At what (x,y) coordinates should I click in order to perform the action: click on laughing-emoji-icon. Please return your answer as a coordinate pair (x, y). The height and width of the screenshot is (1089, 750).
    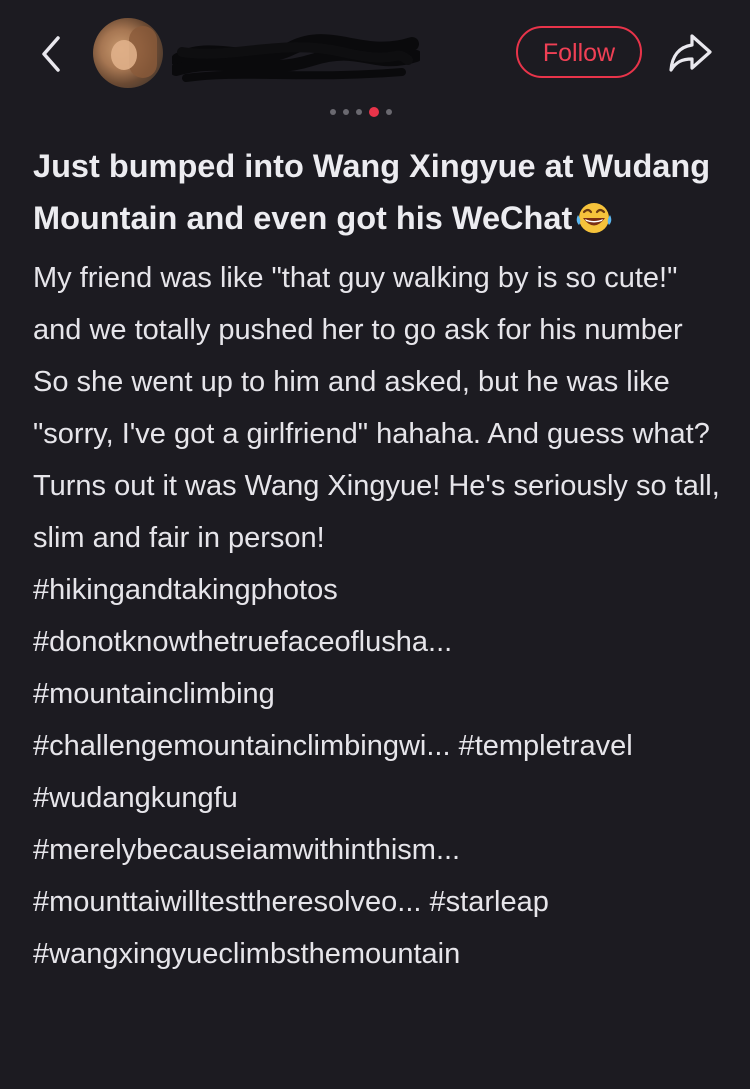
    Looking at the image, I should click on (594, 218).